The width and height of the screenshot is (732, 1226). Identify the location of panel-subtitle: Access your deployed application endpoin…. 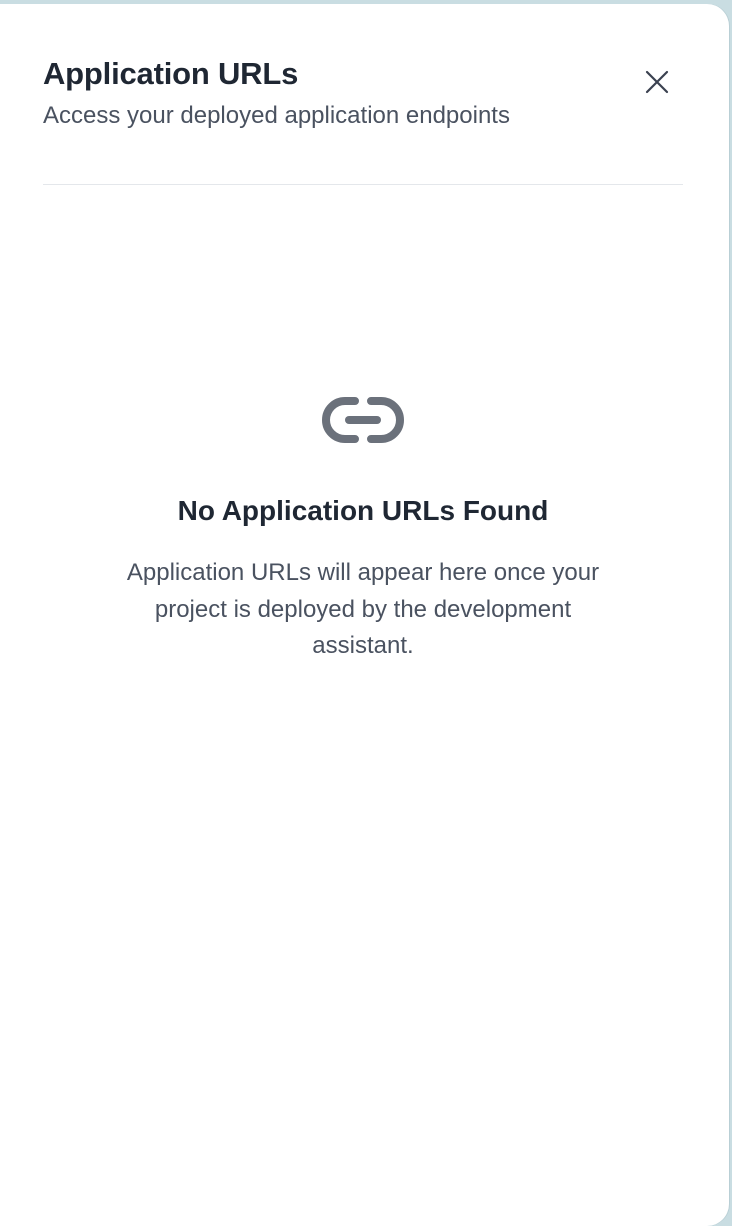
(276, 115).